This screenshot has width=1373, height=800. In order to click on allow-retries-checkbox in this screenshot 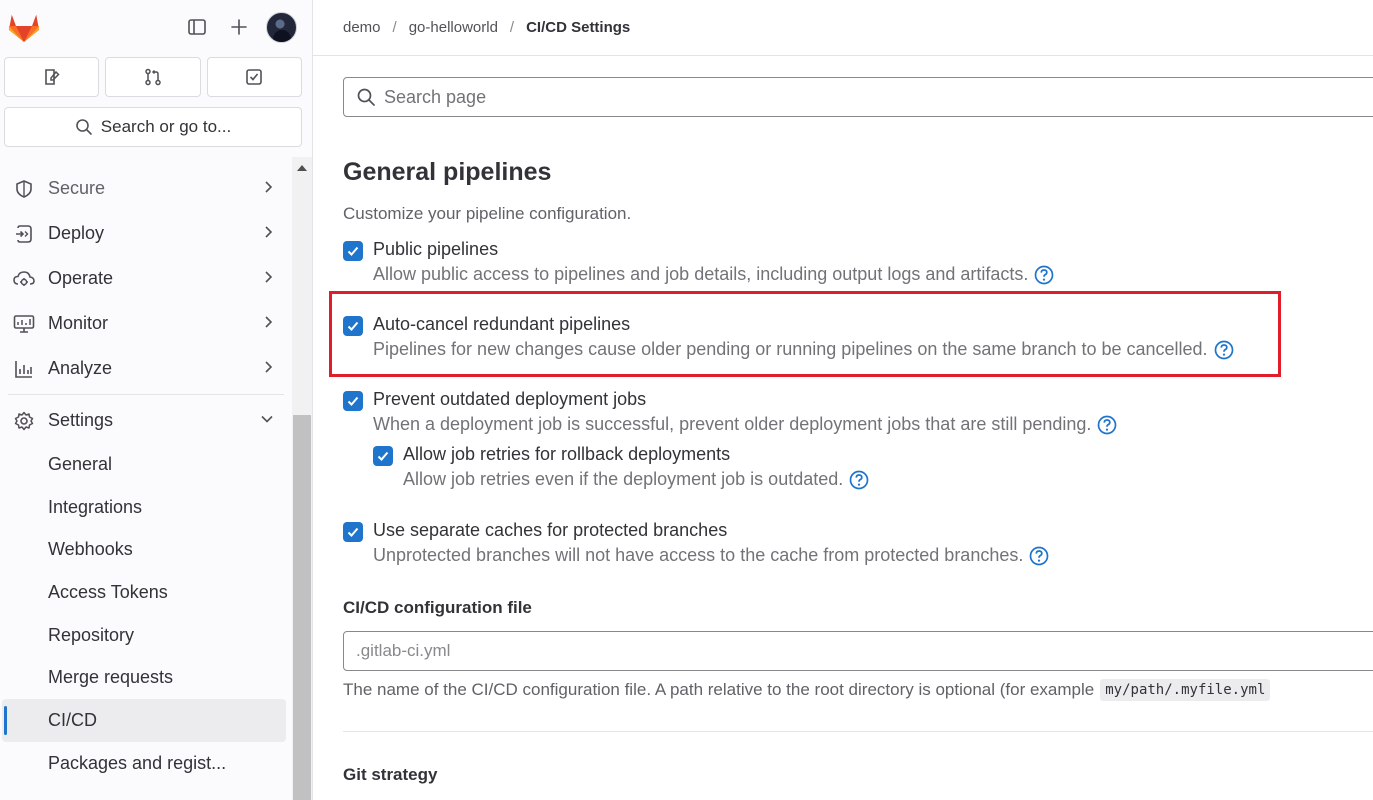, I will do `click(383, 456)`.